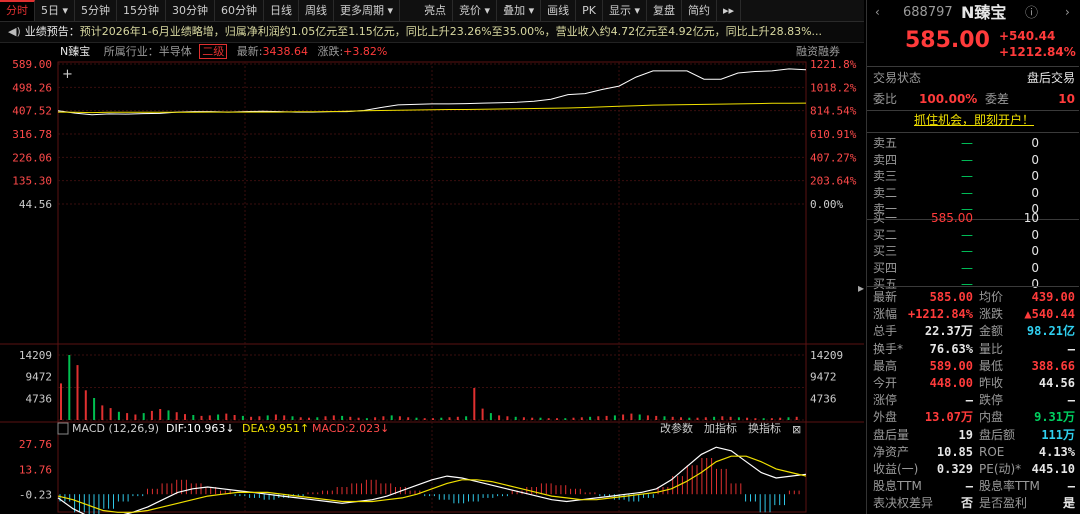  What do you see at coordinates (974, 218) in the screenshot?
I see `bid-level: 买一 585.00 10` at bounding box center [974, 218].